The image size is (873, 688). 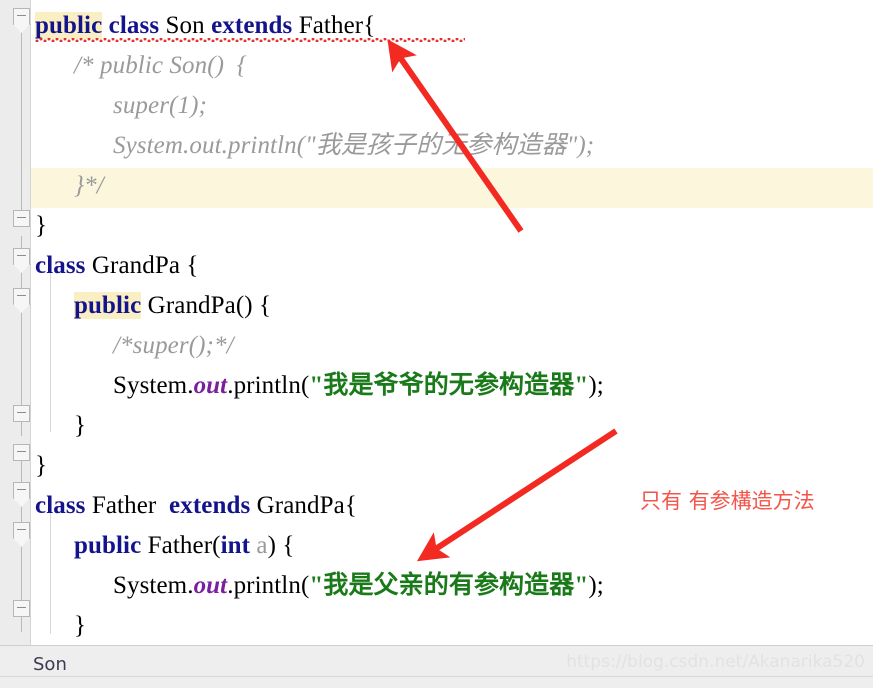 I want to click on code-line: public GrandPa() {, so click(x=172, y=306).